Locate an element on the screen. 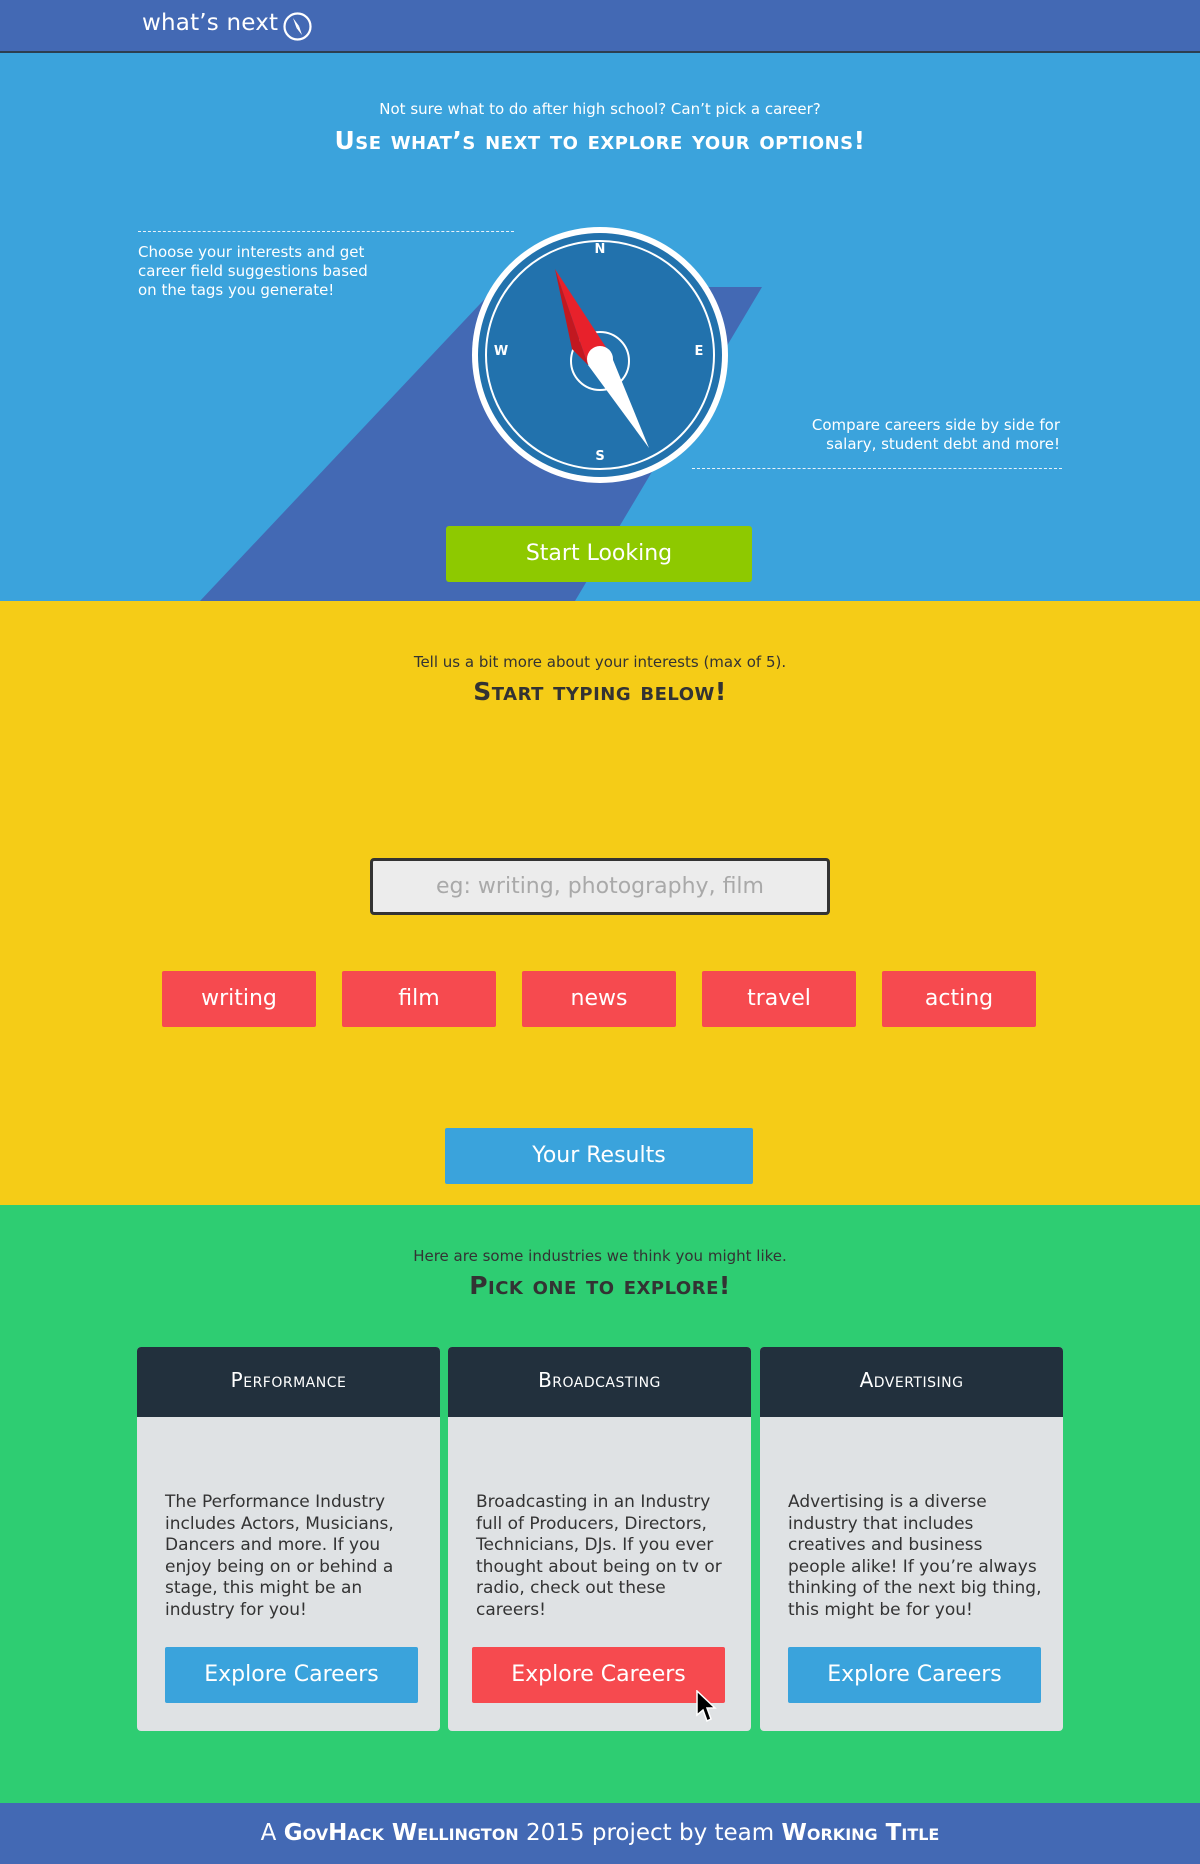 This screenshot has height=1864, width=1200. interest-tag-acting: acting is located at coordinates (959, 999).